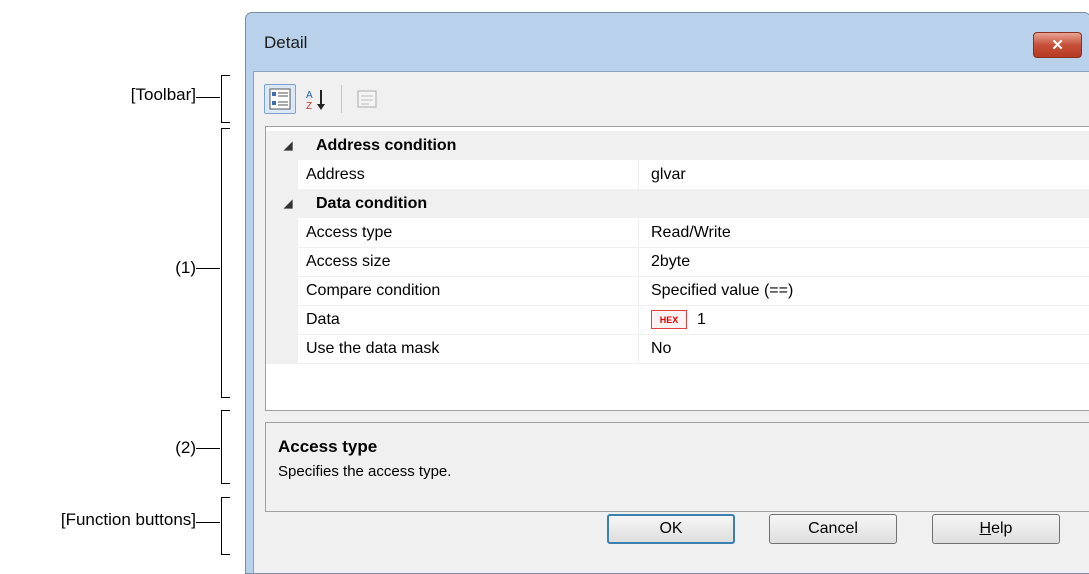 This screenshot has height=574, width=1089. Describe the element at coordinates (677, 203) in the screenshot. I see `category-row: ◢ Data condition` at that location.